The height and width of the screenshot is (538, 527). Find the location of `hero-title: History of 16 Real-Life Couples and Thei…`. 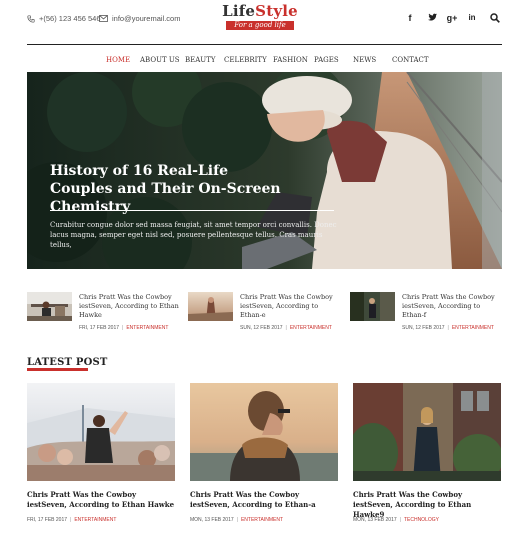

hero-title: History of 16 Real-Life Couples and Thei… is located at coordinates (200, 189).